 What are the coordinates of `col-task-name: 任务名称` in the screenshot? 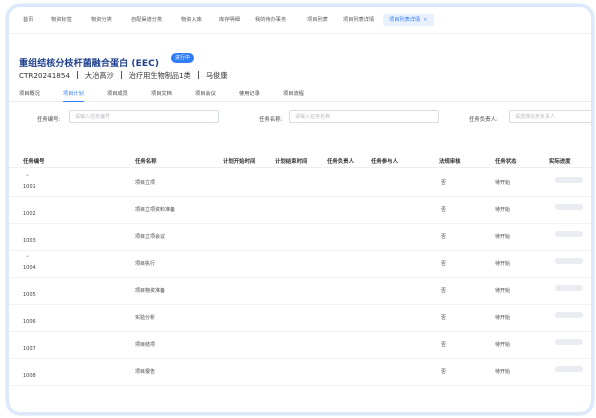 It's located at (146, 162).